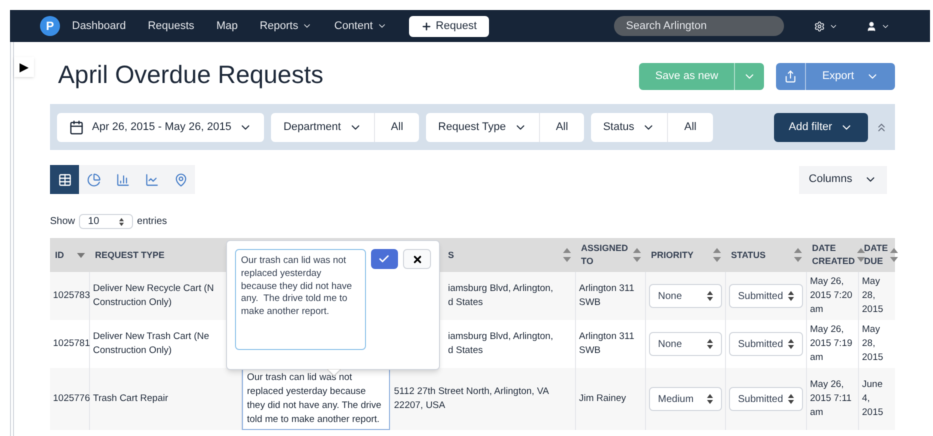 Image resolution: width=933 pixels, height=436 pixels. Describe the element at coordinates (472, 398) in the screenshot. I see `table-cell-text: 5112 27th Street North, Arlington, VA 22207, USA` at that location.